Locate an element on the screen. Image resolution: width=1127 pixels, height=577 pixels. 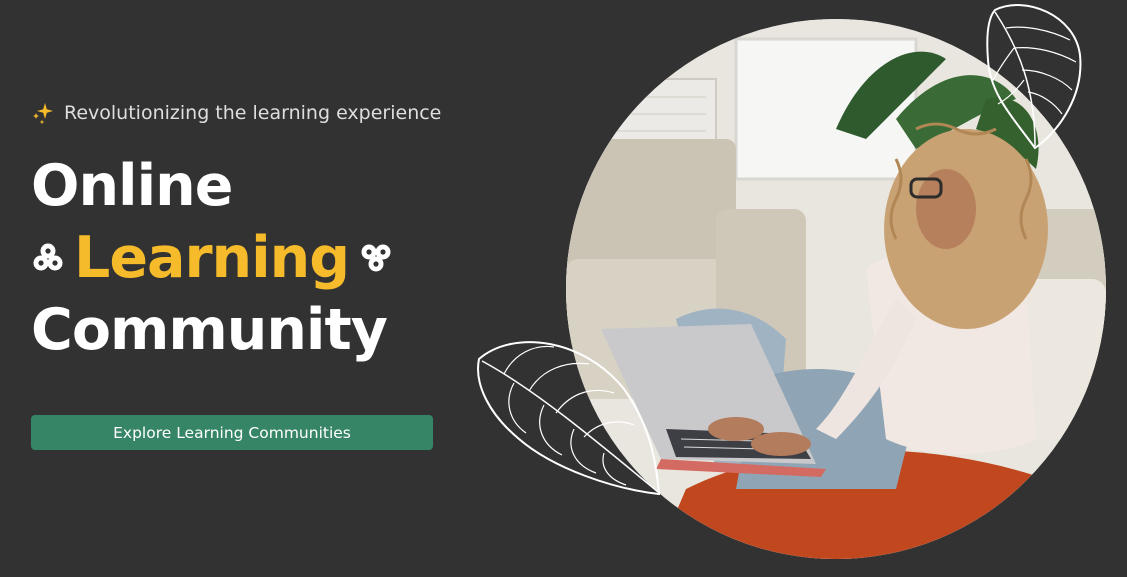
tagline: Revolutionizing the learning experience is located at coordinates (236, 113).